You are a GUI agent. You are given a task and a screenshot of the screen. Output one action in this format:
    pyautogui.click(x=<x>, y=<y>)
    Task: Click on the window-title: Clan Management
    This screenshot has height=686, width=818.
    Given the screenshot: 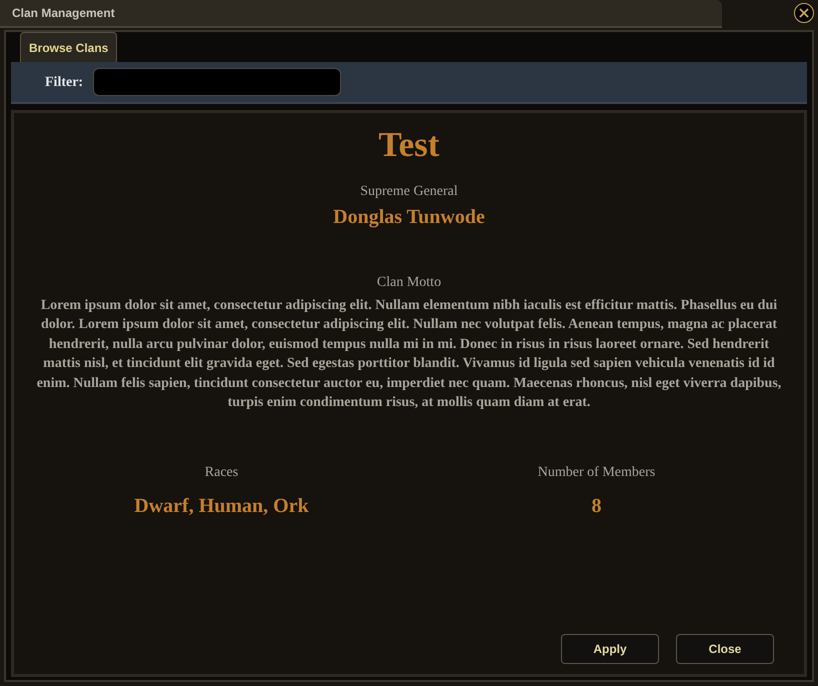 What is the action you would take?
    pyautogui.click(x=63, y=13)
    